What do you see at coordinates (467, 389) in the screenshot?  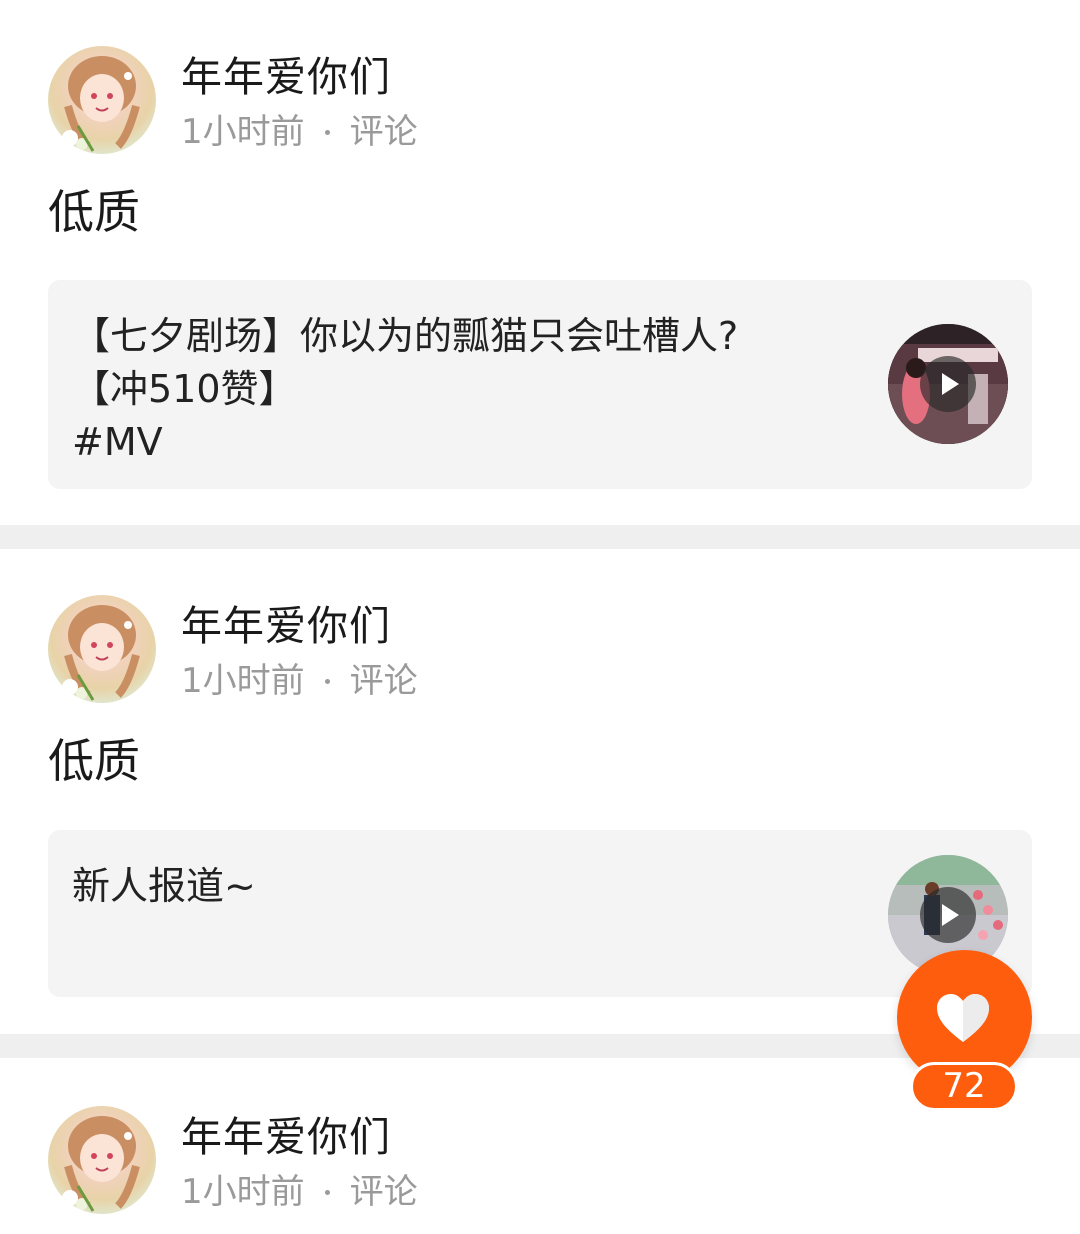 I see `shared-video-title: 【七夕剧场】你以为的瓢猫只会吐槽人? 【冲510赞】 #MV` at bounding box center [467, 389].